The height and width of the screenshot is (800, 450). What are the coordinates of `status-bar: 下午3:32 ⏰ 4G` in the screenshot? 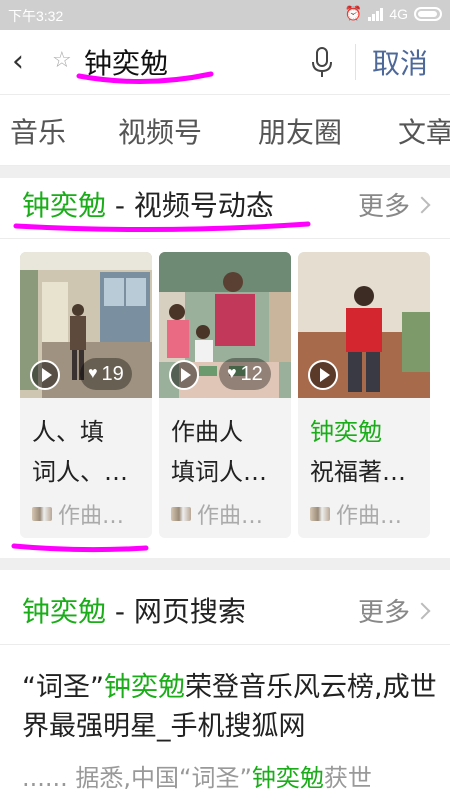 It's located at (225, 15).